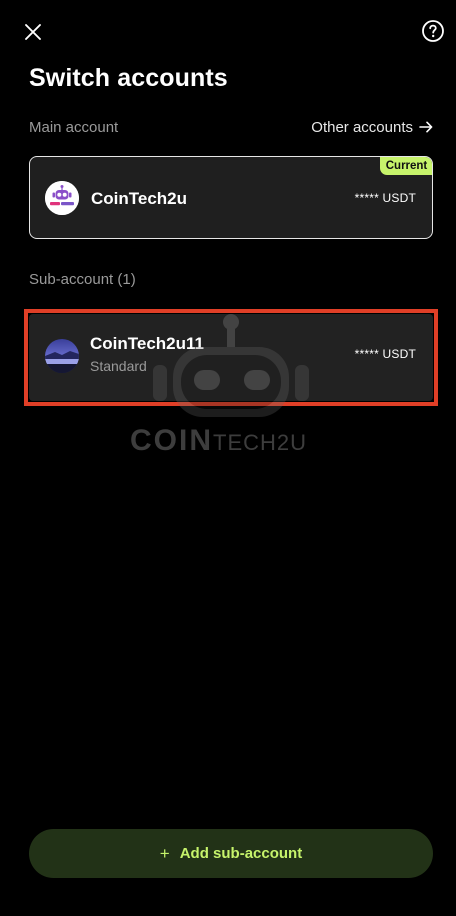  I want to click on other-accounts-link: Other accounts, so click(372, 127).